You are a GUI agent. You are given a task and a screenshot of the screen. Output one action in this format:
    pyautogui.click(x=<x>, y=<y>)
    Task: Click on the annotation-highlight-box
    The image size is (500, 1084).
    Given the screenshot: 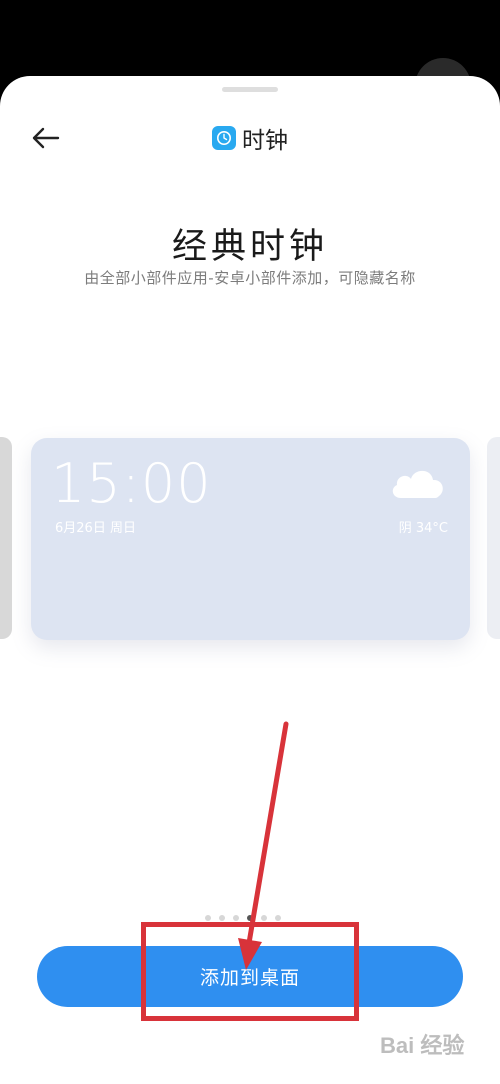 What is the action you would take?
    pyautogui.click(x=250, y=971)
    